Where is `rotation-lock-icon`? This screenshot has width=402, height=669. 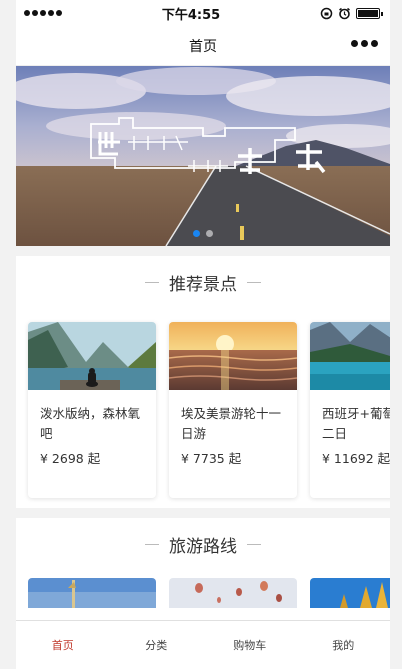 rotation-lock-icon is located at coordinates (326, 13).